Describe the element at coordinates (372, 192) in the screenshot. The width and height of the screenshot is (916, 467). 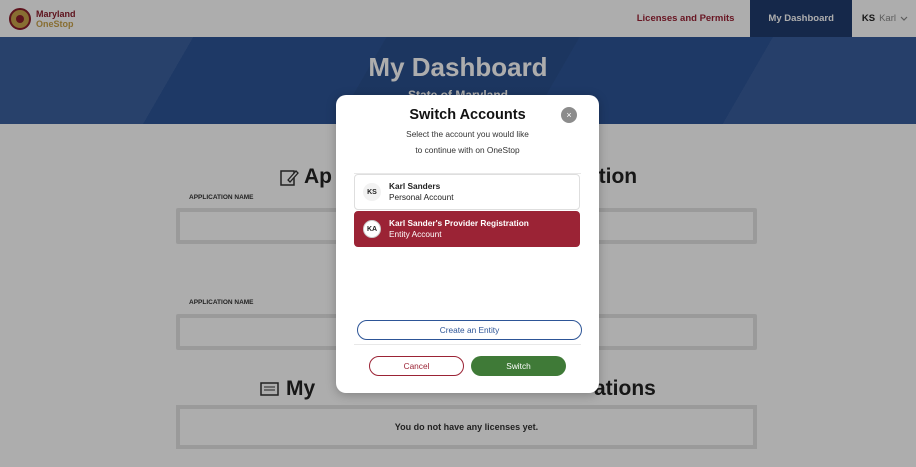
I see `avatar: KS` at that location.